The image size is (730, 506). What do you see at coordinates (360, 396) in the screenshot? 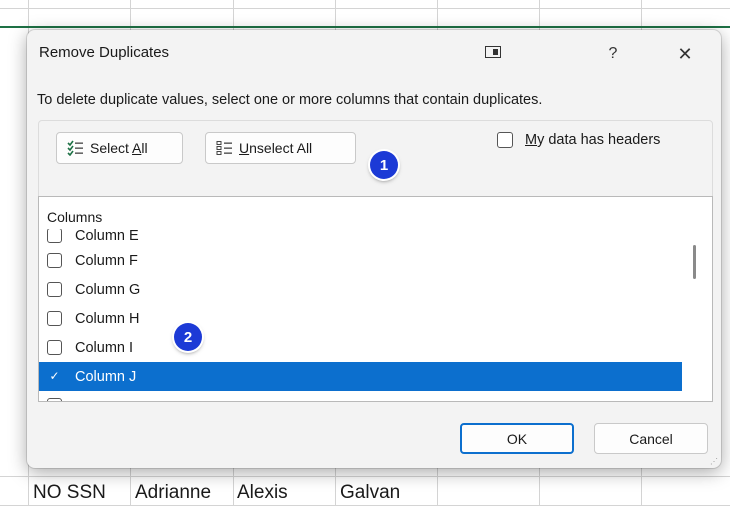
I see `column-item-k-partial` at bounding box center [360, 396].